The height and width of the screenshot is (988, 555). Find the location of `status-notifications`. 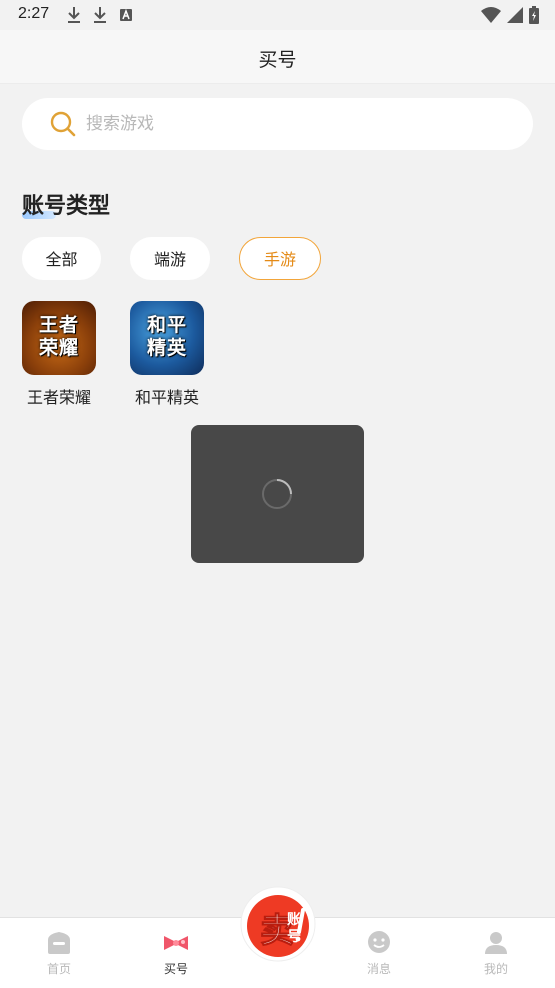

status-notifications is located at coordinates (100, 15).